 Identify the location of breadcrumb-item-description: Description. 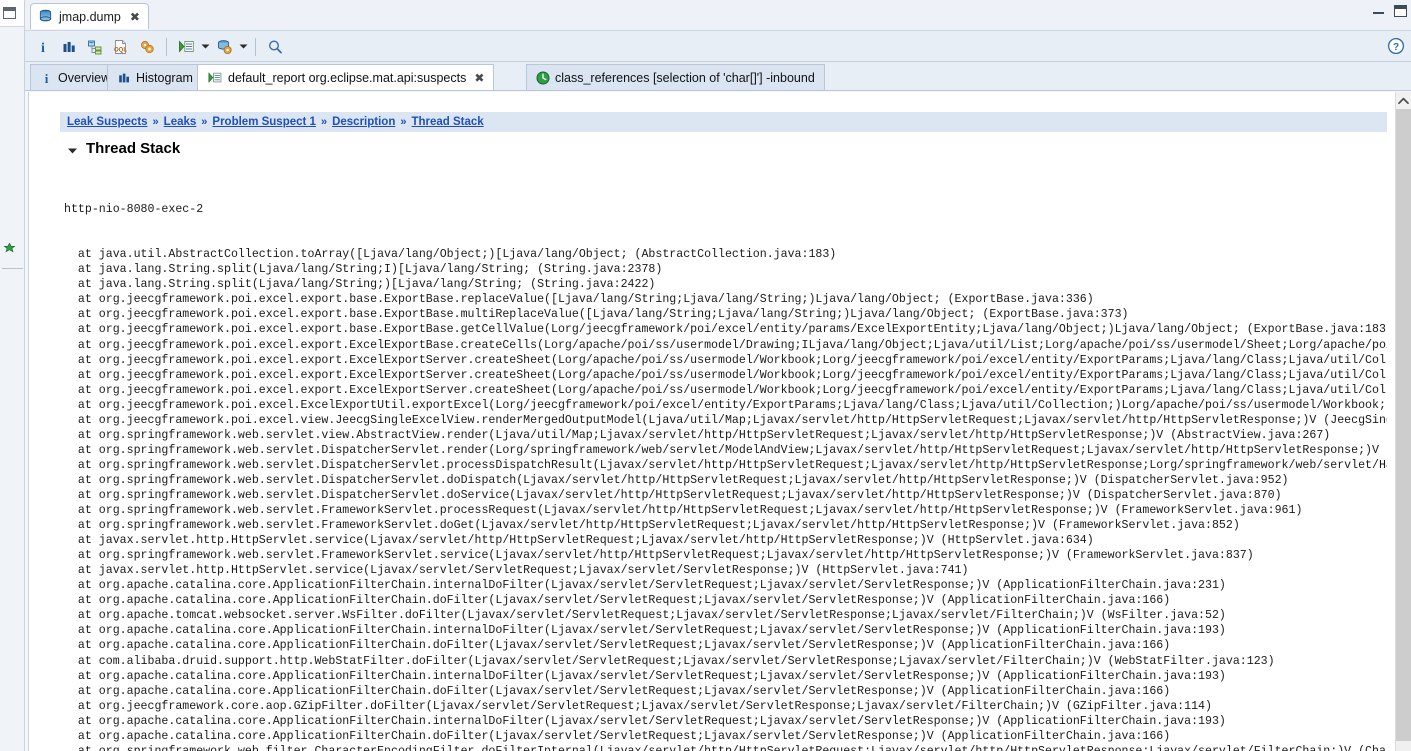
(363, 122).